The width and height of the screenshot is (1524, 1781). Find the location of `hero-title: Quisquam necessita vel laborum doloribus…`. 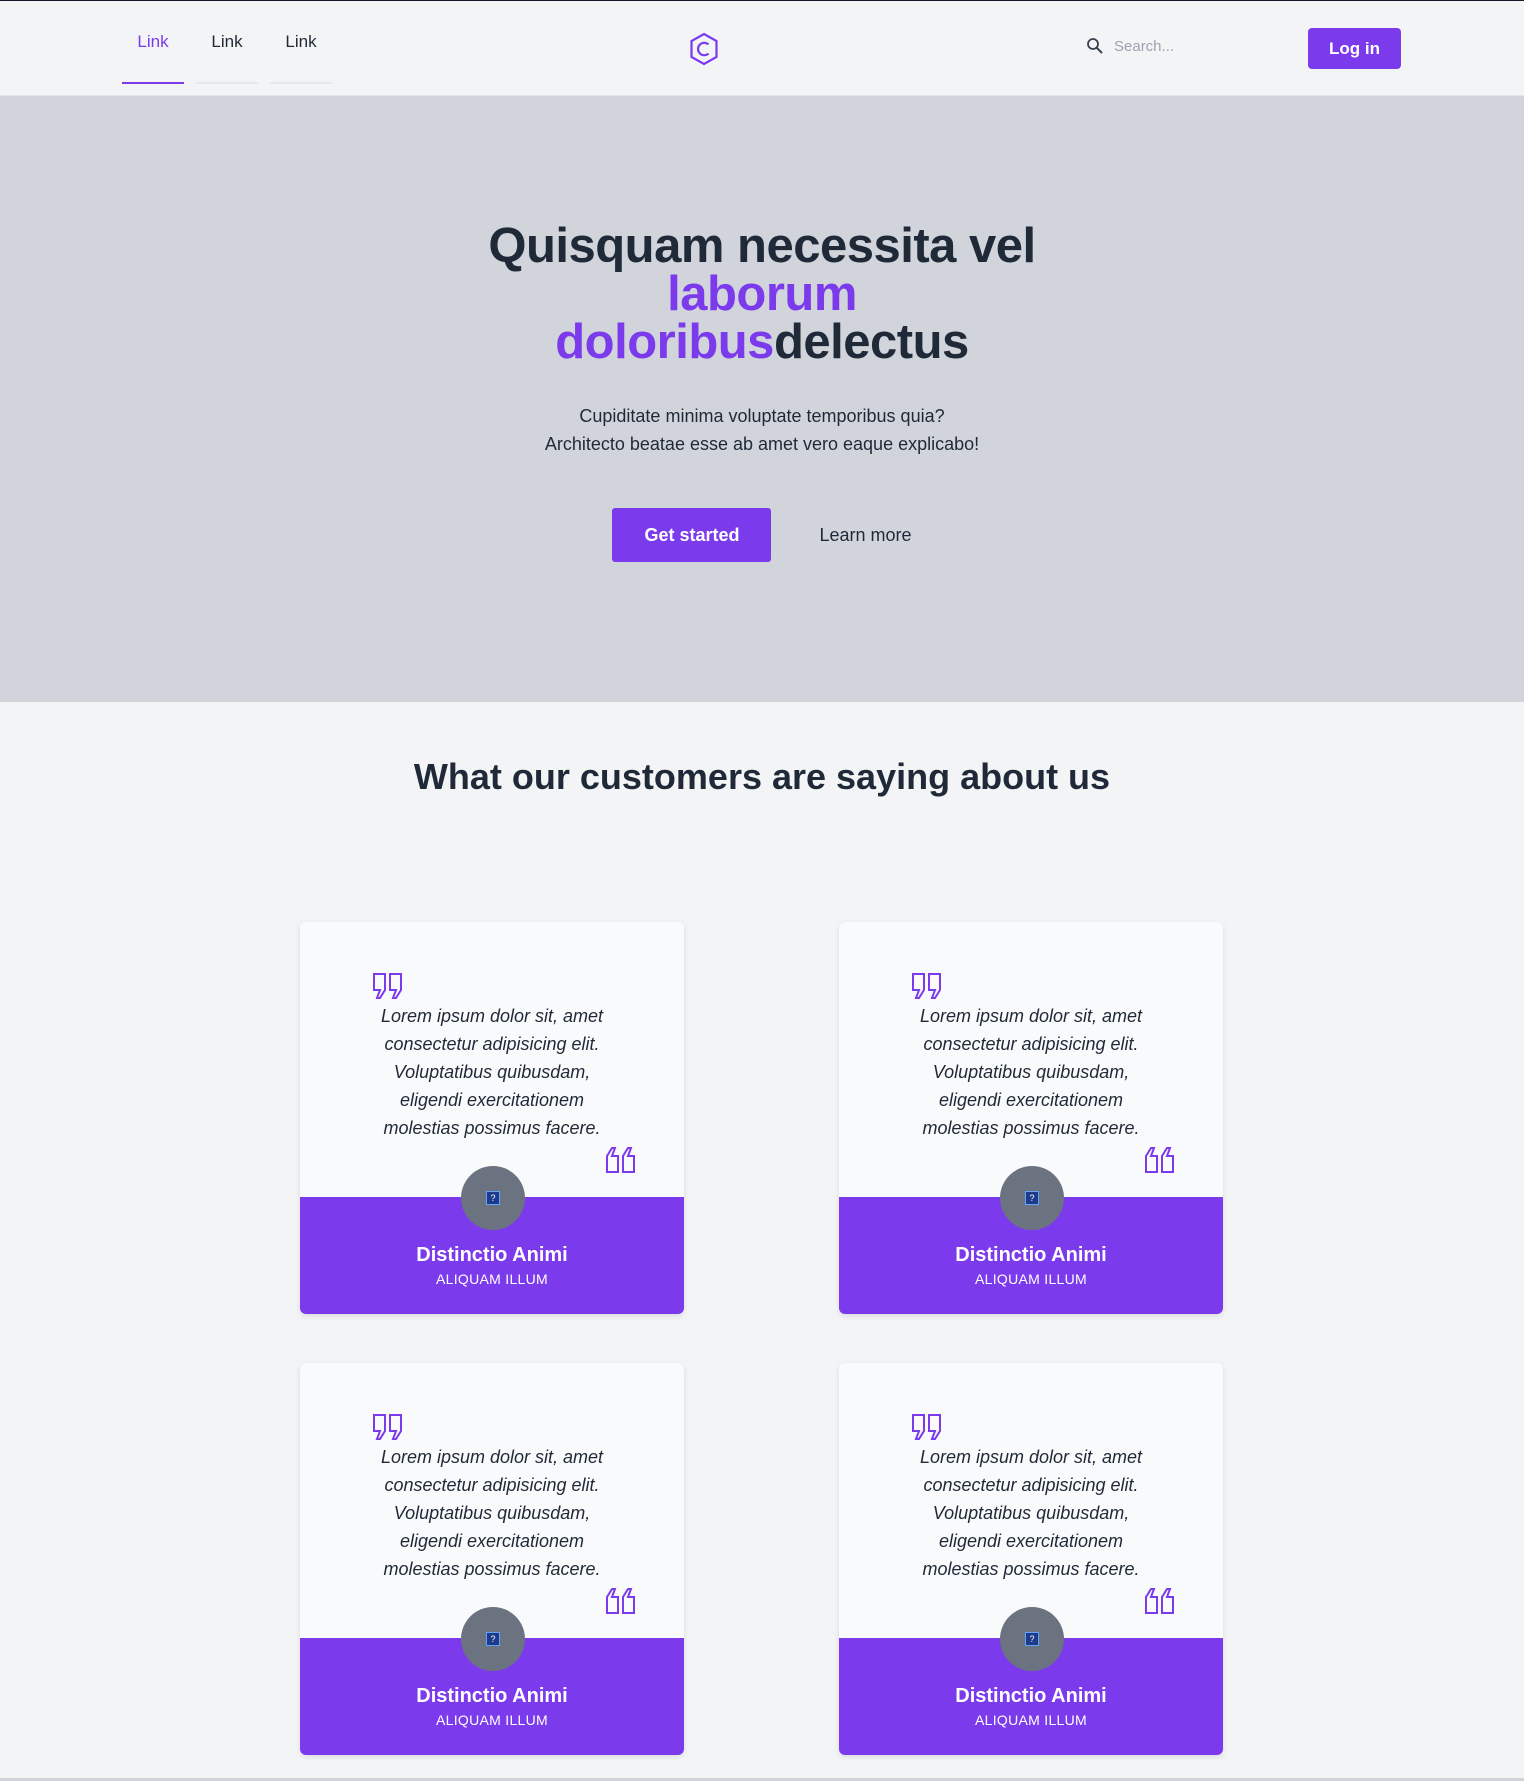

hero-title: Quisquam necessita vel laborum doloribus… is located at coordinates (762, 294).